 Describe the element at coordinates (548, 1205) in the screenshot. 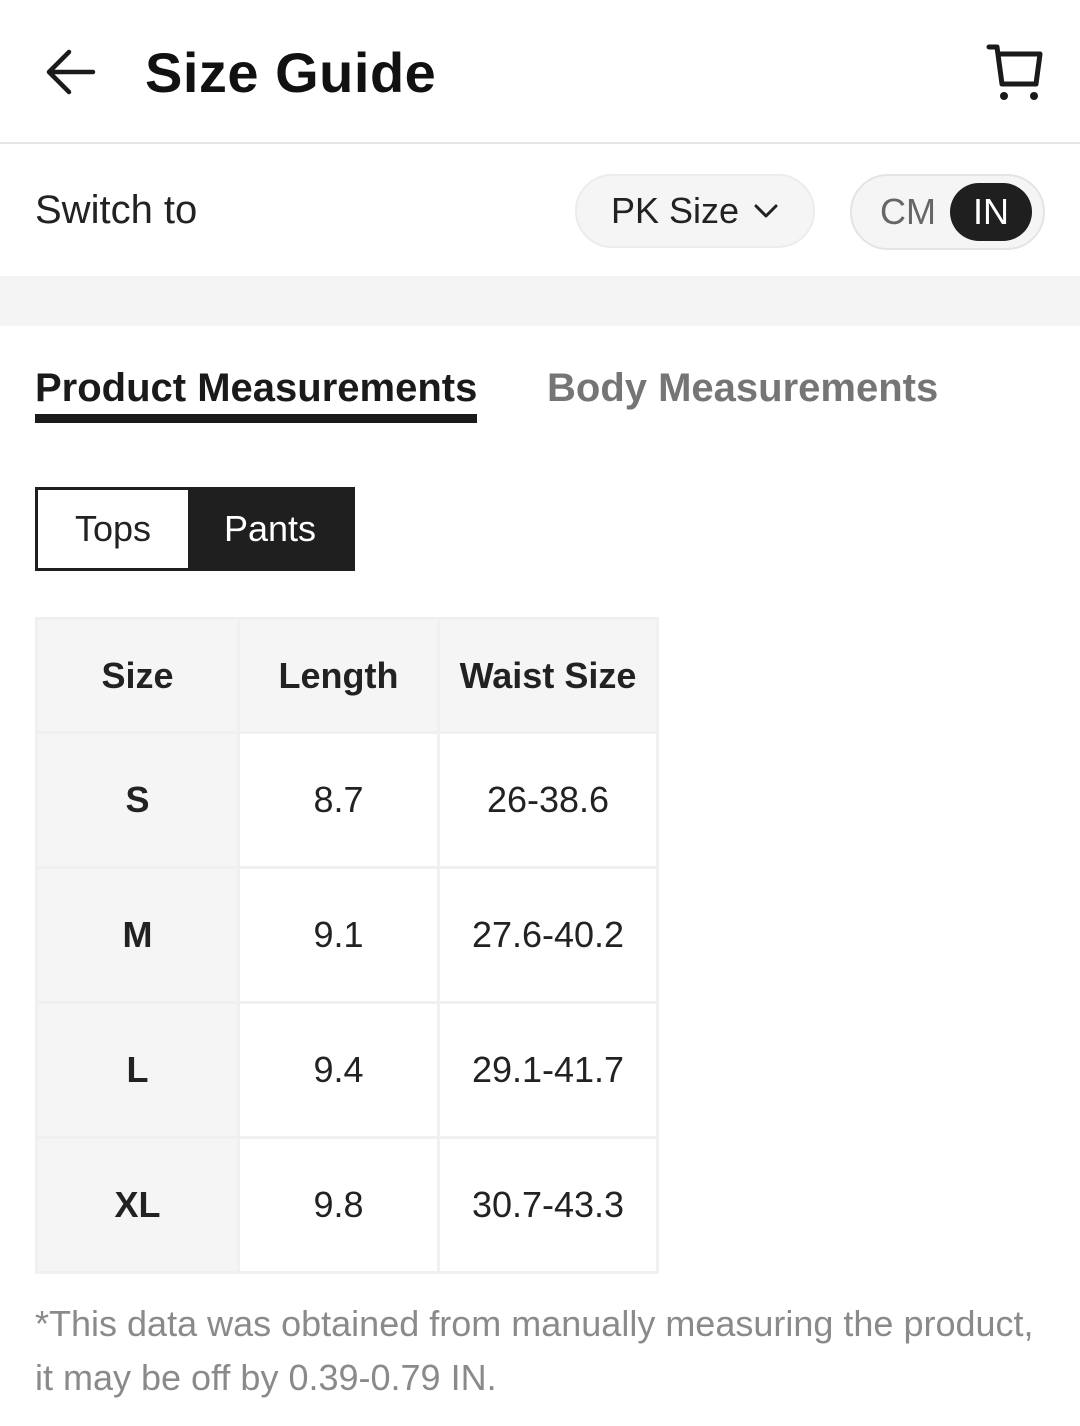

I see `waist-cell: 30.7-43.3` at that location.